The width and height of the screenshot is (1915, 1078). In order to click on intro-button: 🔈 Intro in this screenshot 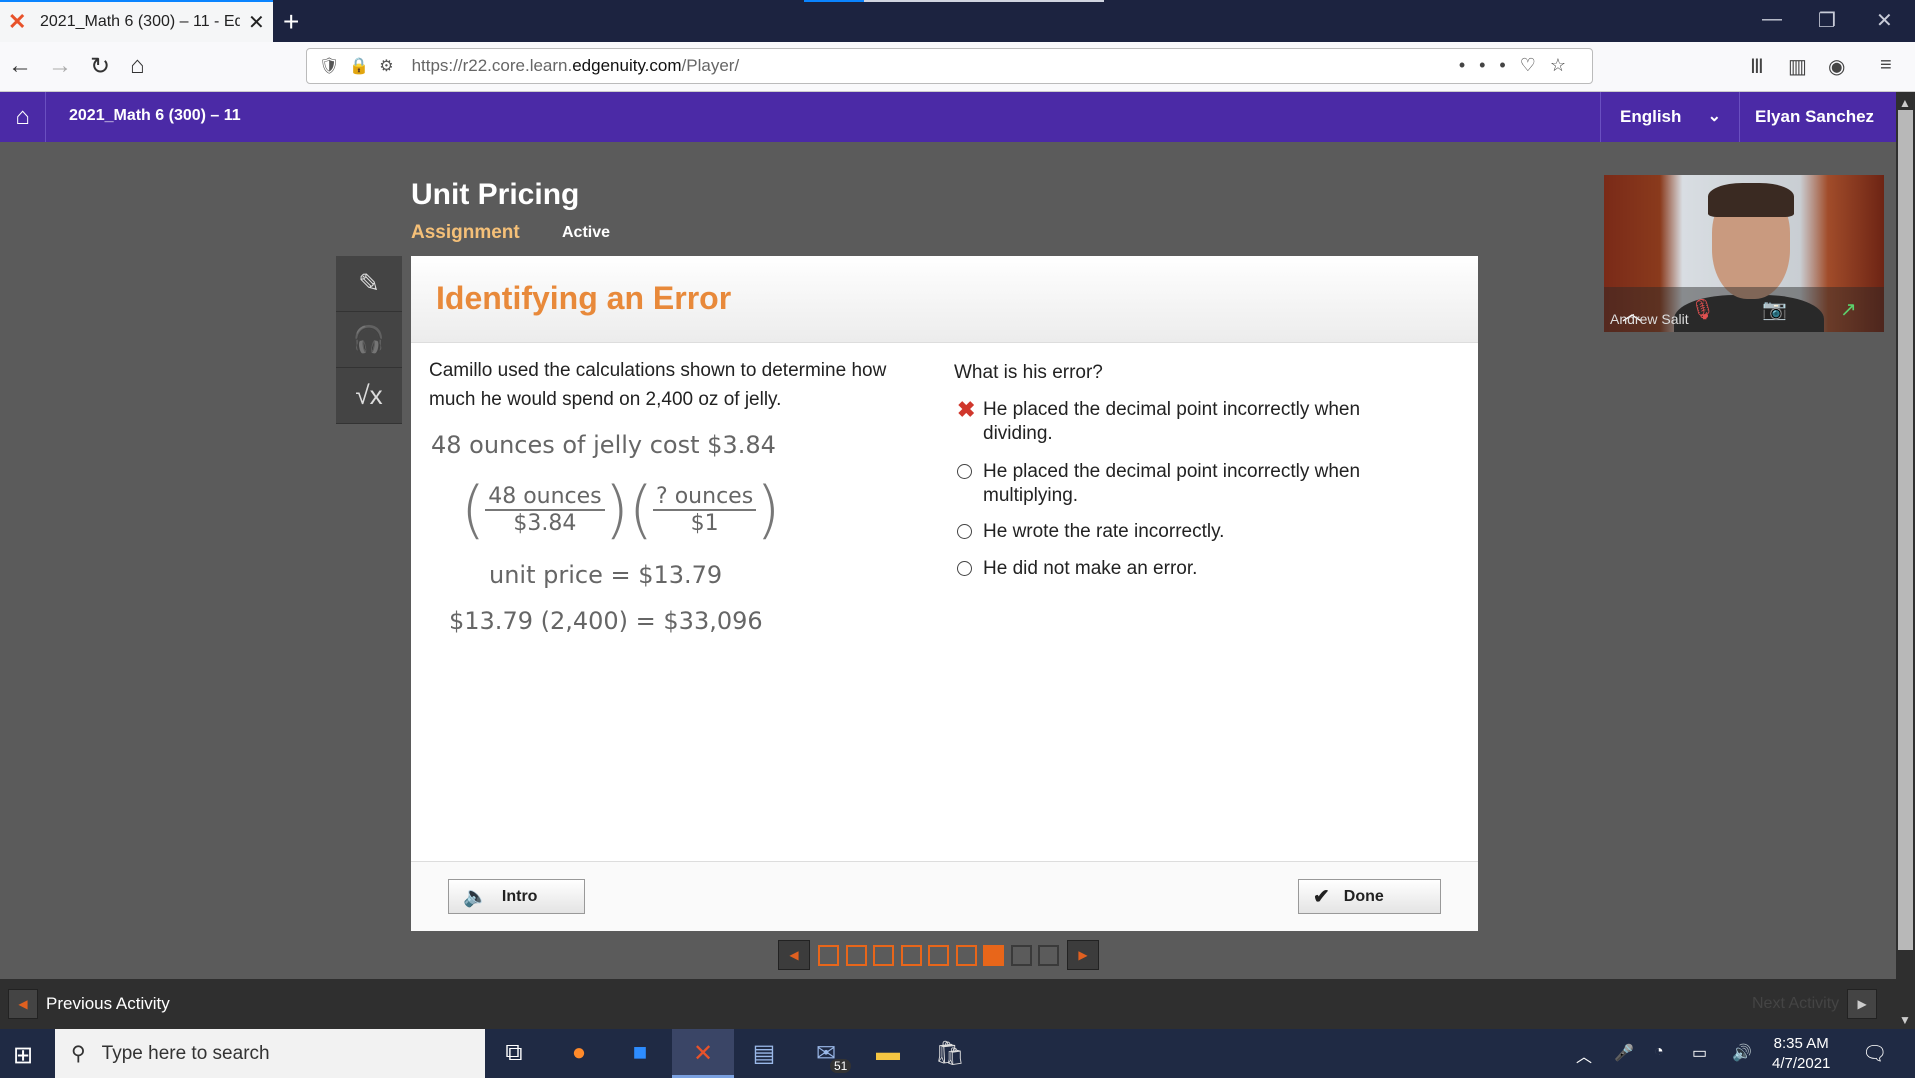, I will do `click(516, 896)`.